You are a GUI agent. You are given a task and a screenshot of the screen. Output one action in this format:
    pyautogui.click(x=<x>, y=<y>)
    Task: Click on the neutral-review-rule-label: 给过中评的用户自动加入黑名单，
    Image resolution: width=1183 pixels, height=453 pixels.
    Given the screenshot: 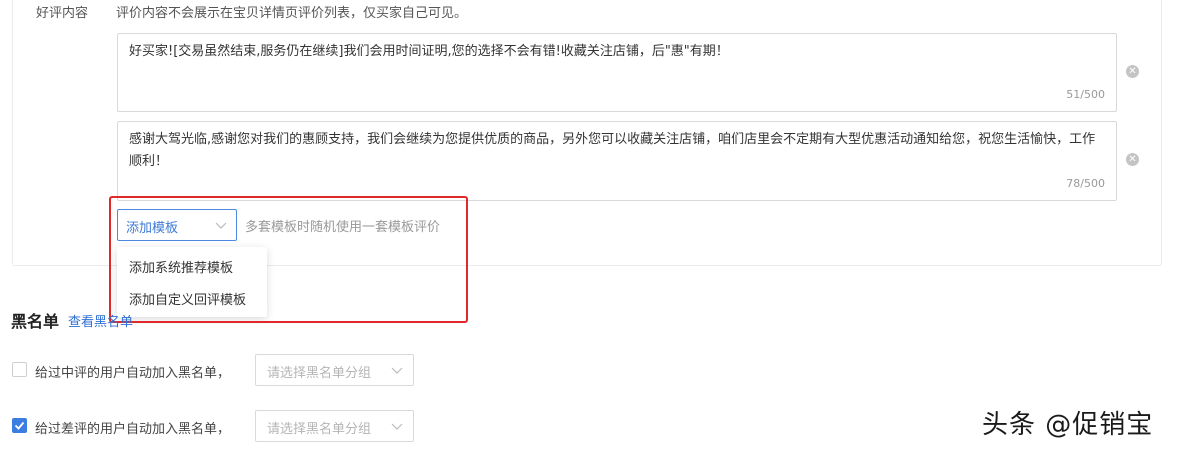 What is the action you would take?
    pyautogui.click(x=133, y=373)
    